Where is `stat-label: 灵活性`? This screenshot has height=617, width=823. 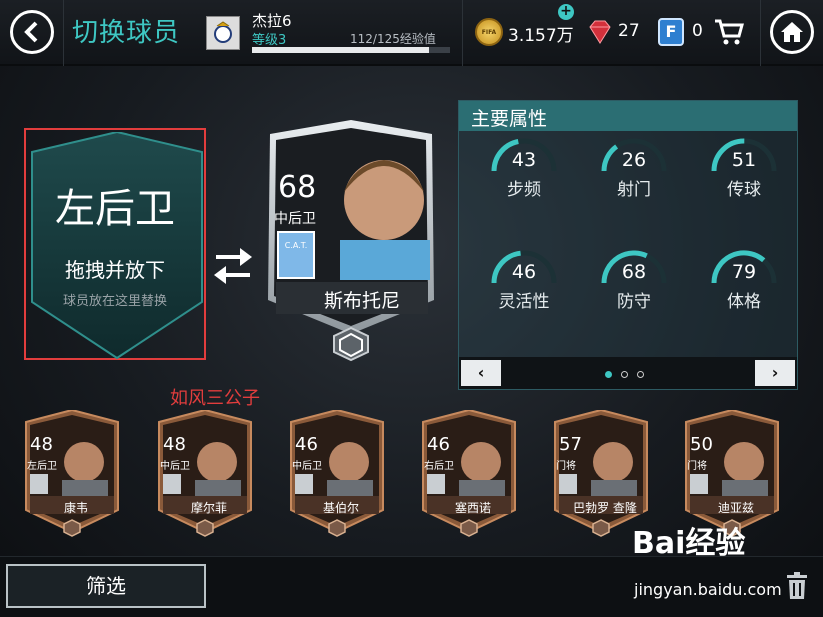 stat-label: 灵活性 is located at coordinates (524, 302).